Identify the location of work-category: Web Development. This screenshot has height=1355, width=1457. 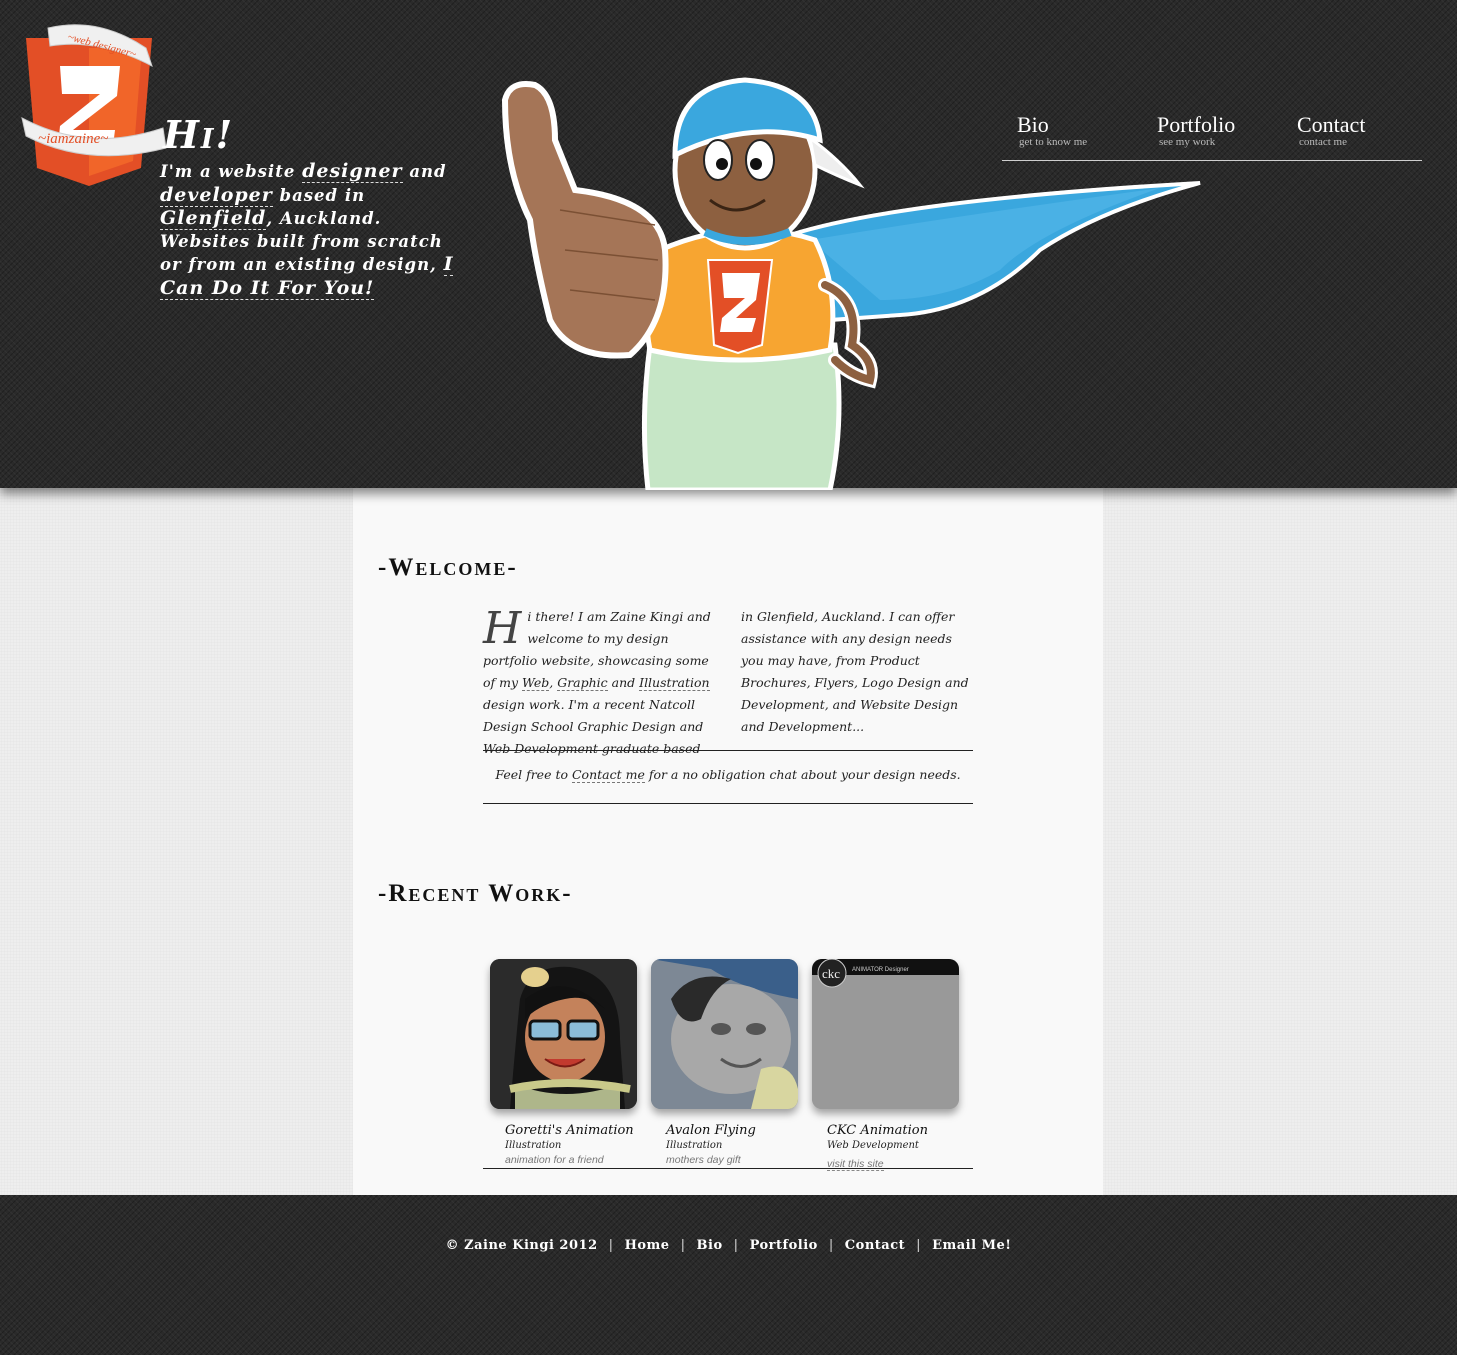
(873, 1145).